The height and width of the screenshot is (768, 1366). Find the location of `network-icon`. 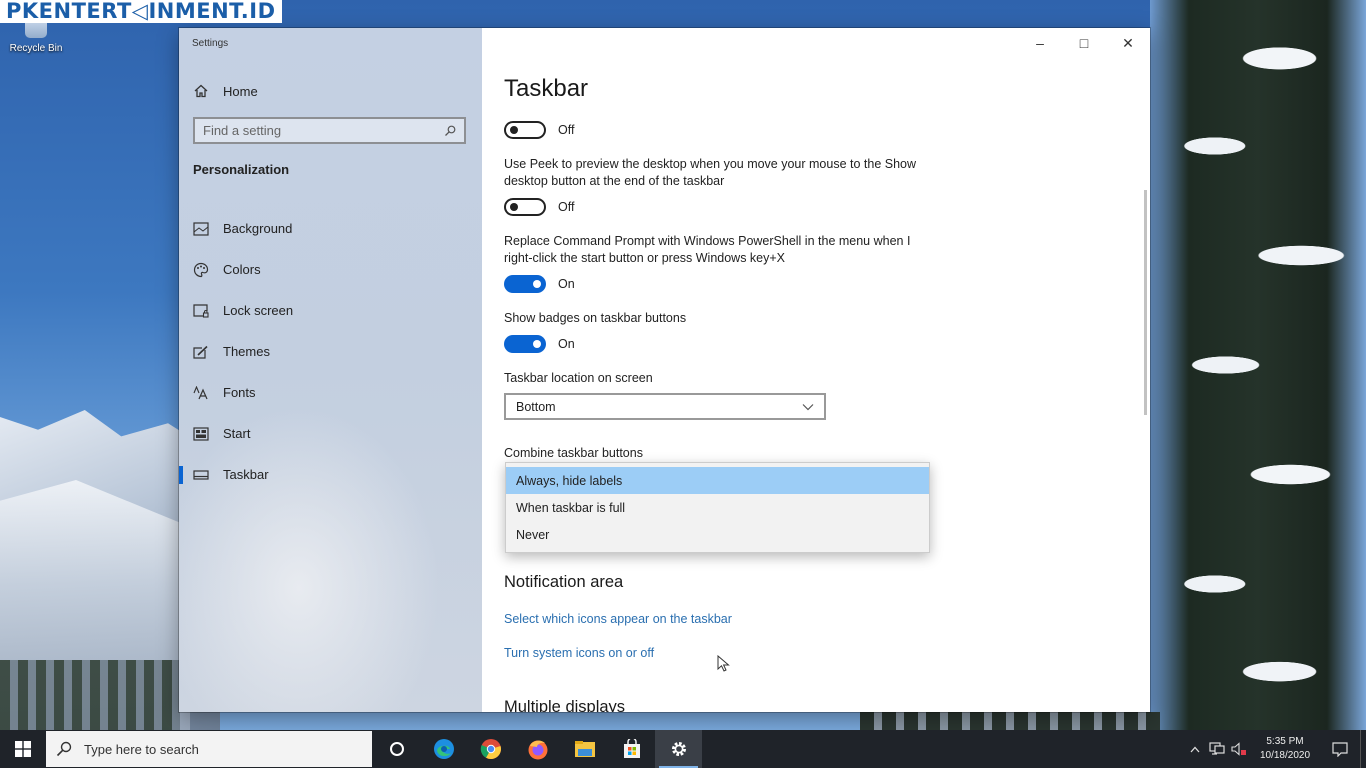

network-icon is located at coordinates (1217, 748).